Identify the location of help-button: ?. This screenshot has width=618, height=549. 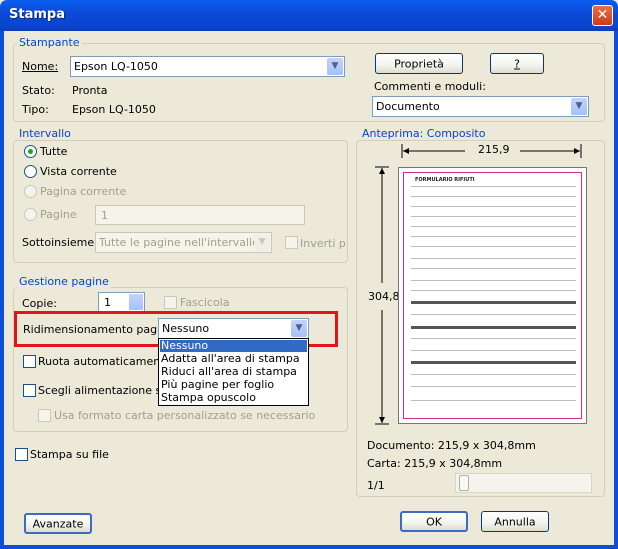
(517, 63).